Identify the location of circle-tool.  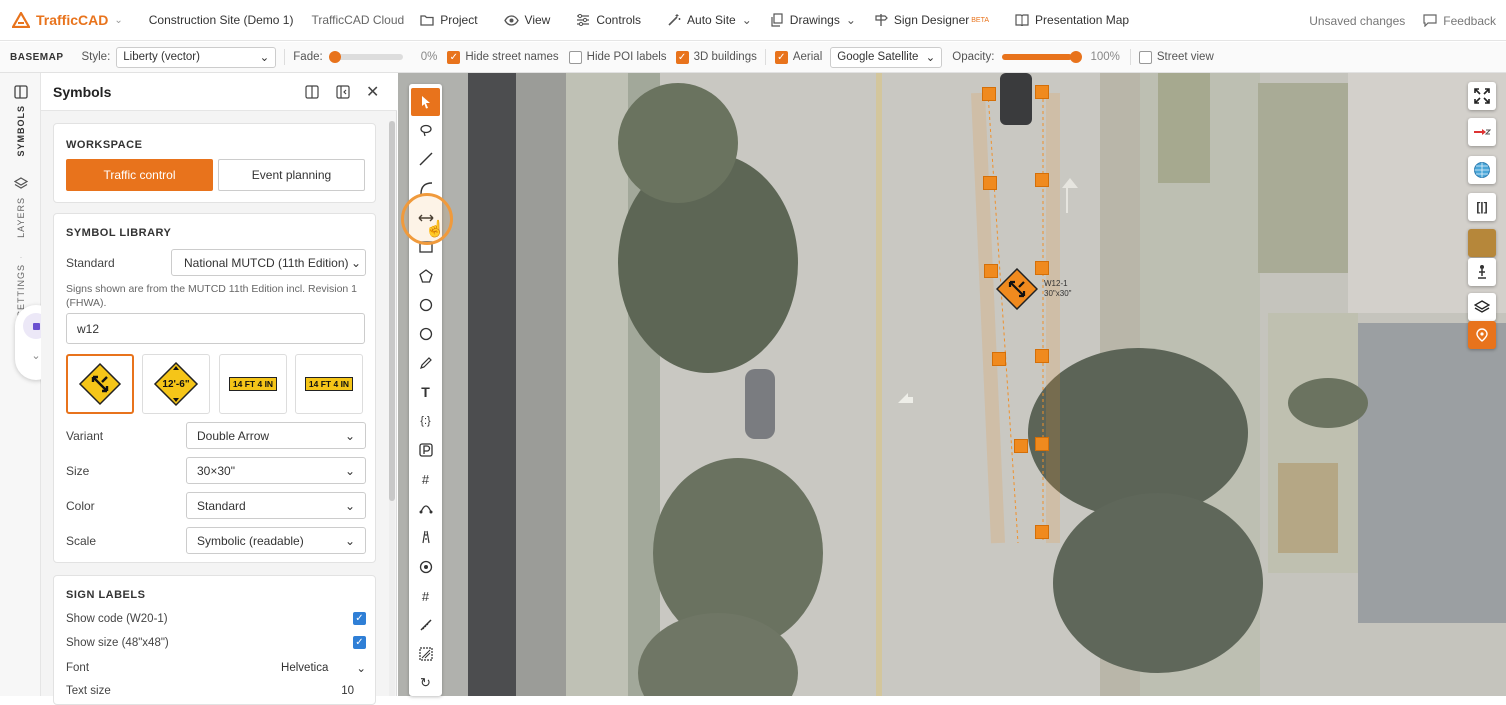
(425, 305).